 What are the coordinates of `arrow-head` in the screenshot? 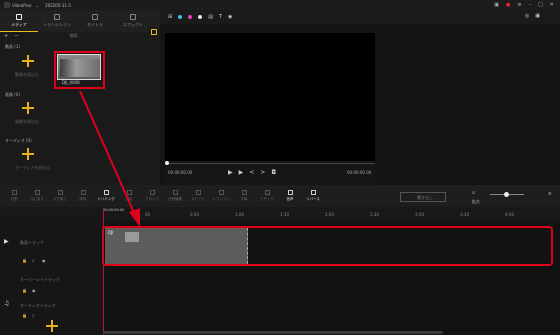 It's located at (134, 217).